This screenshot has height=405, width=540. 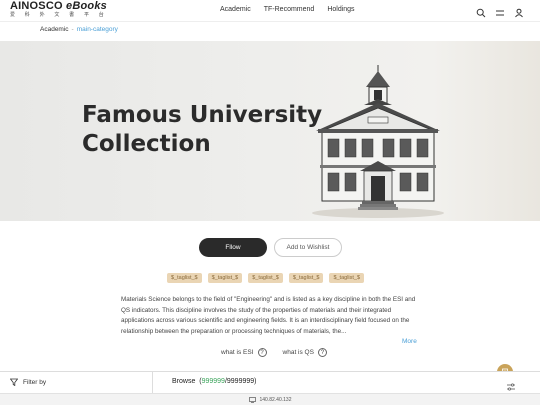 I want to click on breadcrumb: Academic - main-category, so click(x=79, y=29).